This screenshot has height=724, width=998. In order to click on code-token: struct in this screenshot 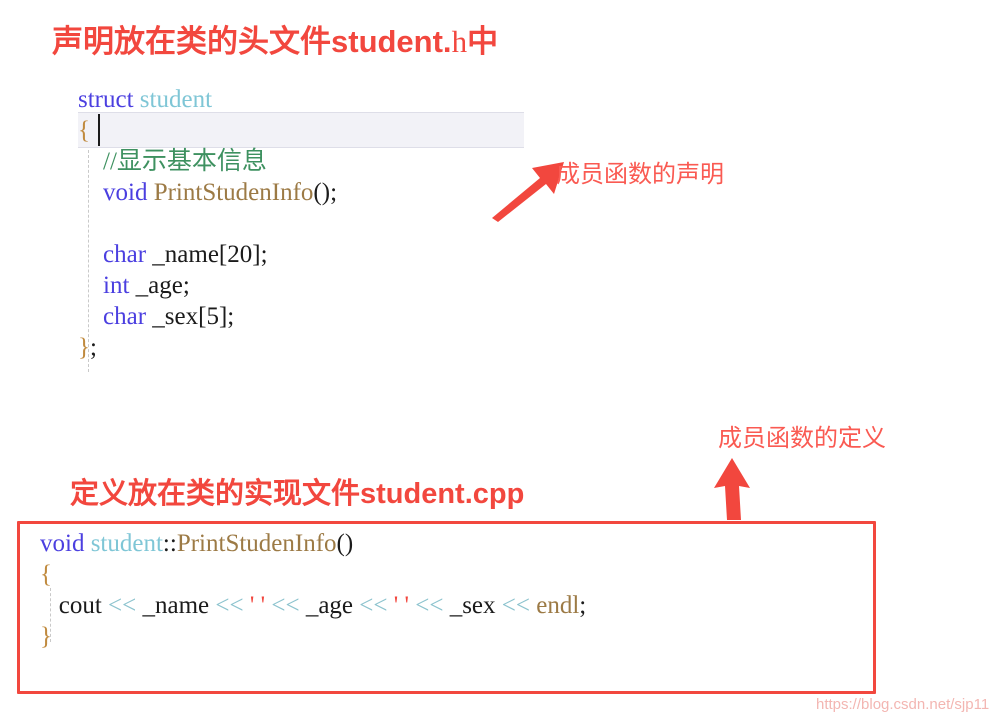, I will do `click(106, 99)`.